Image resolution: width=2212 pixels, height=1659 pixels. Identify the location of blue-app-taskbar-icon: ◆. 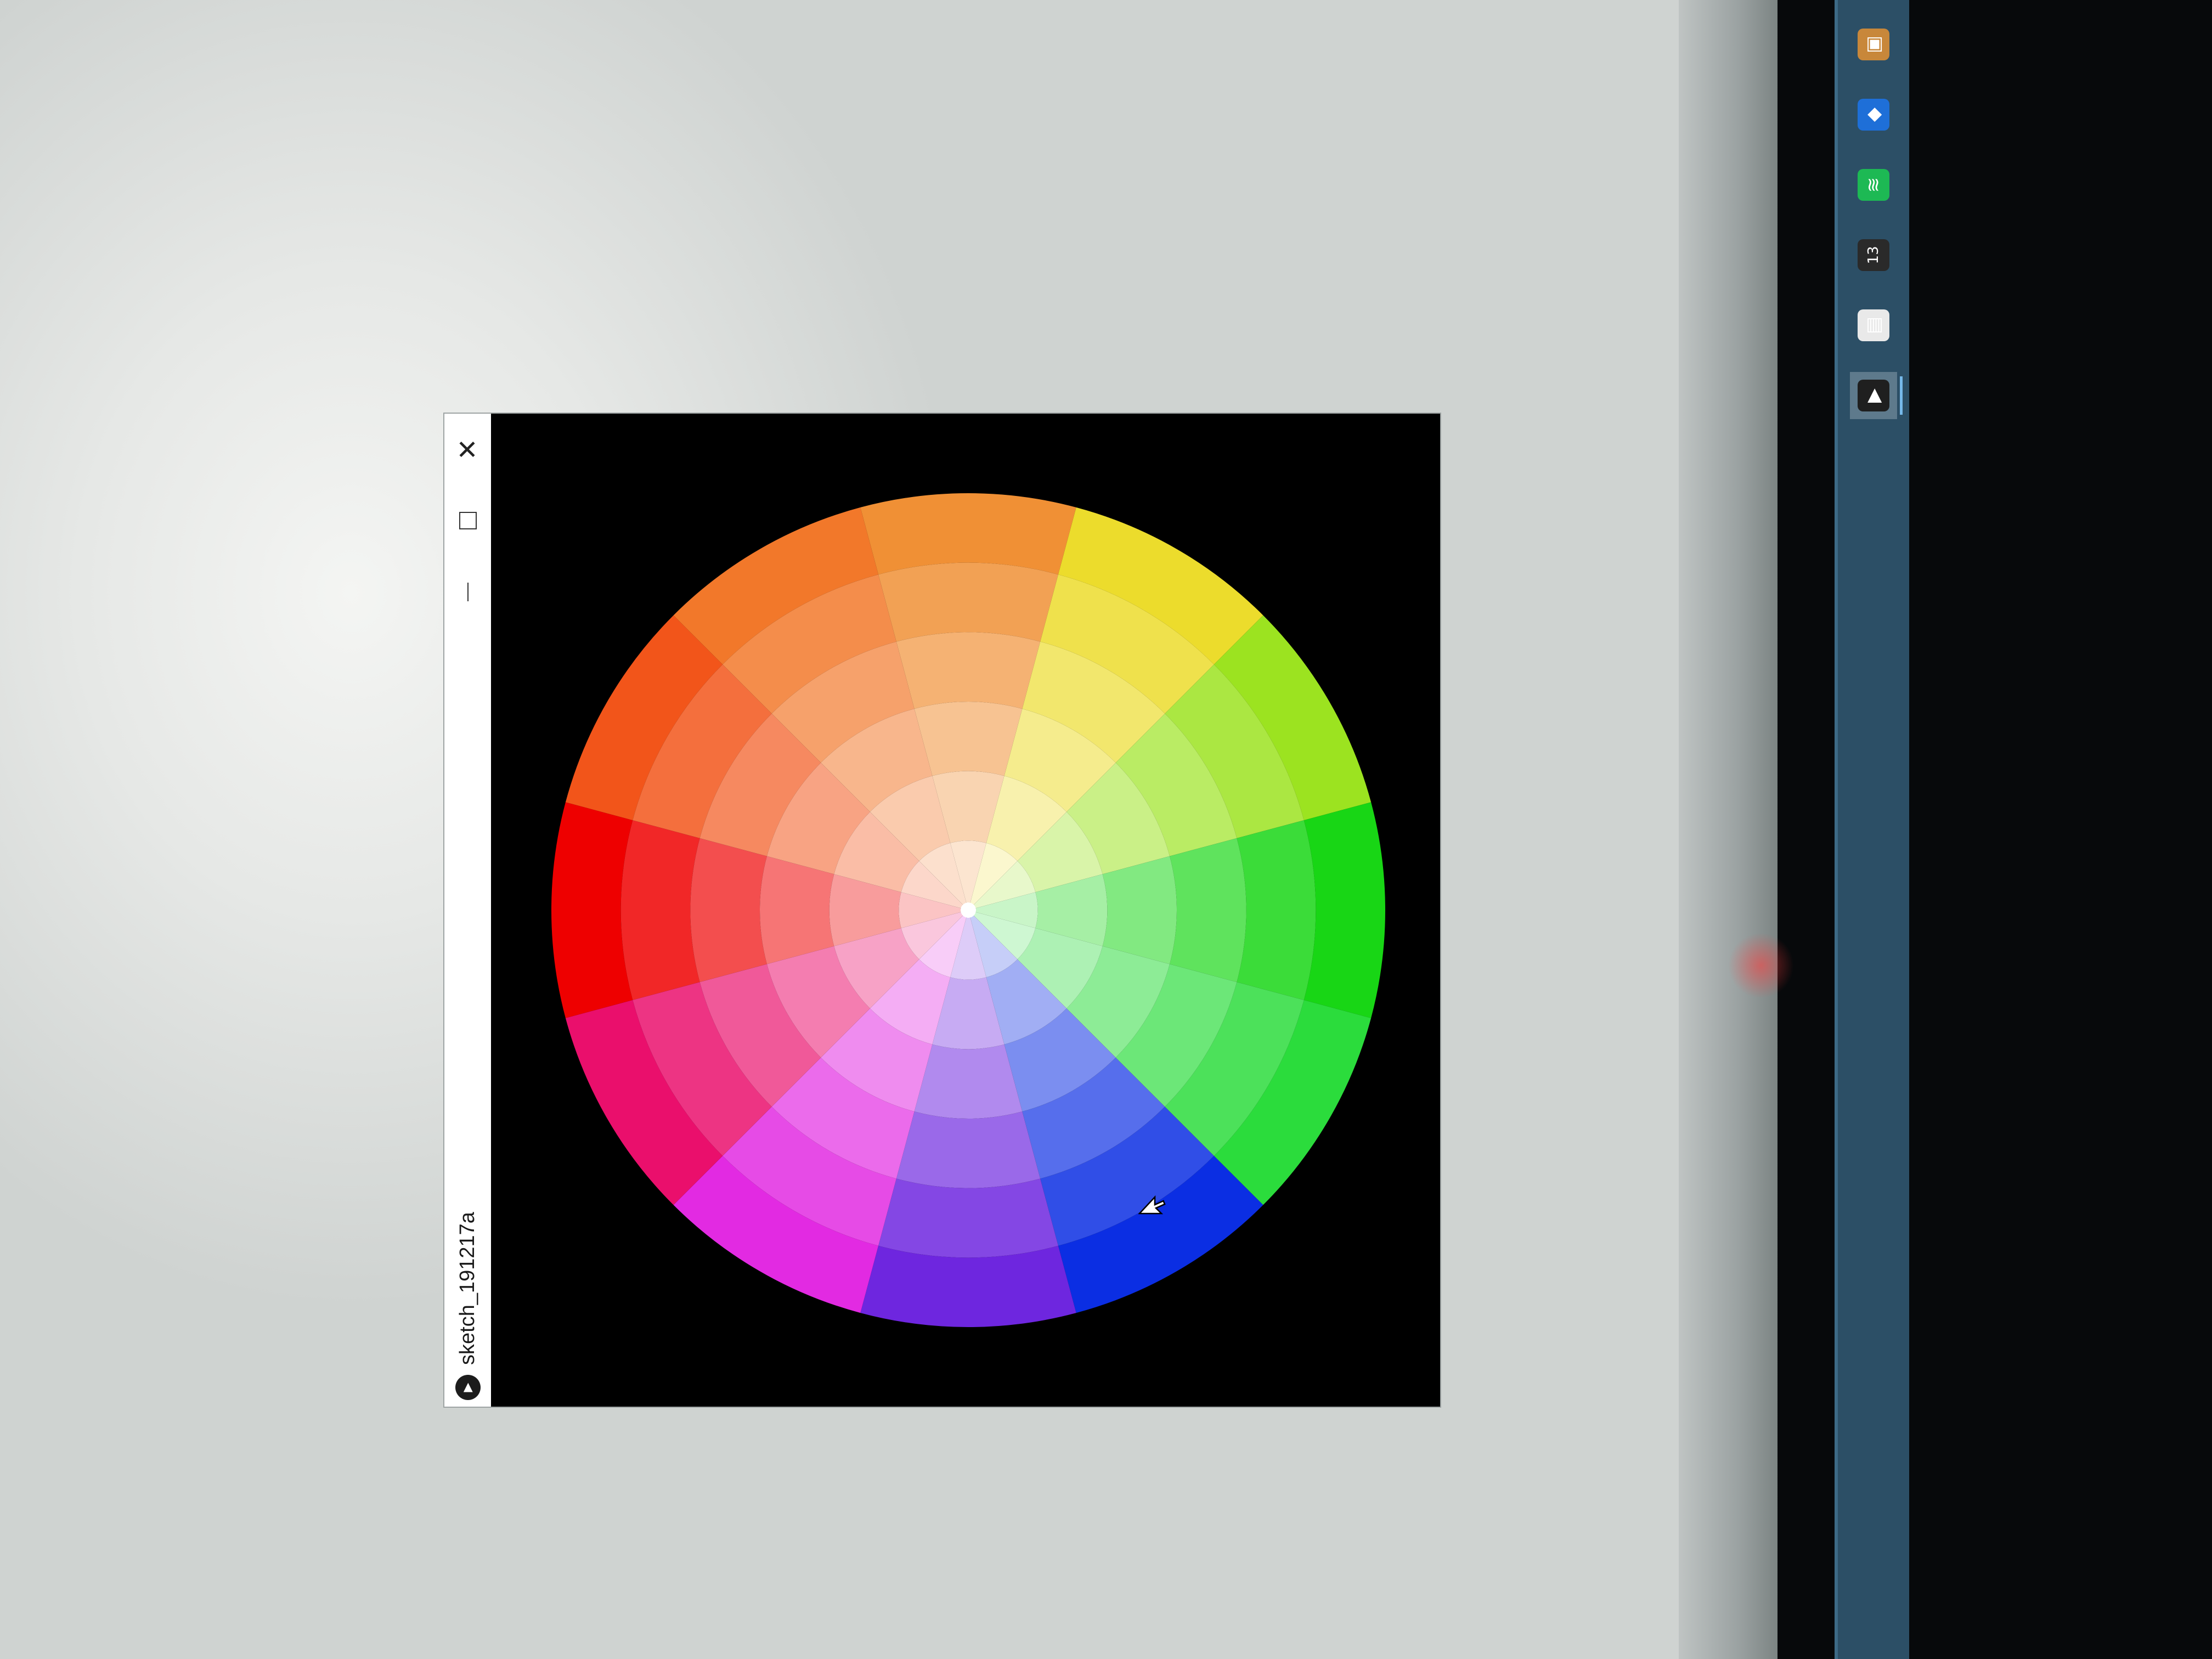
(1874, 115).